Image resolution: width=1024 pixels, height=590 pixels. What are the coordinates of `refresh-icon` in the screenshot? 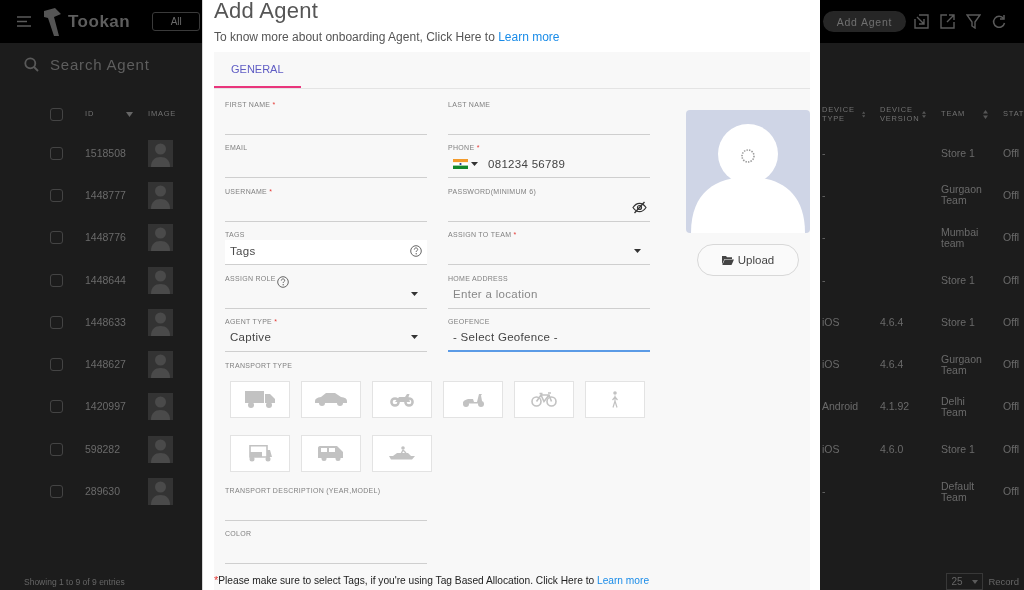 It's located at (999, 21).